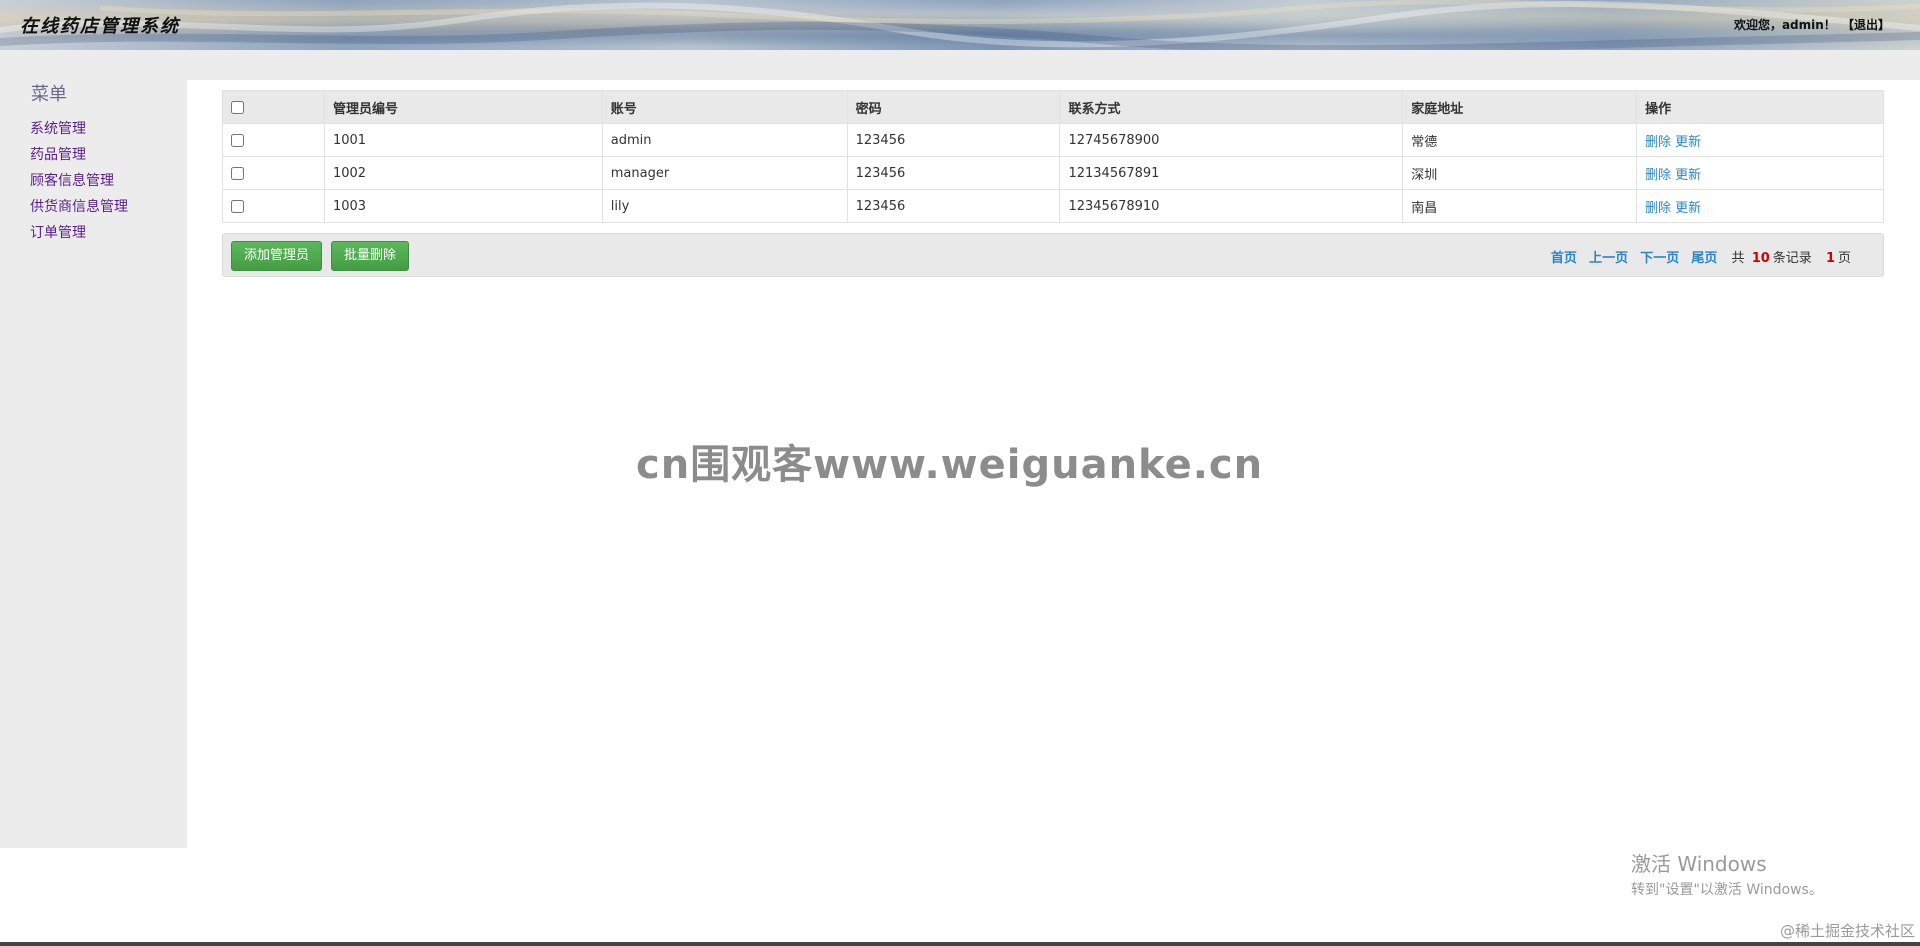 Image resolution: width=1920 pixels, height=946 pixels. I want to click on cell-phone: 12345678910, so click(1231, 206).